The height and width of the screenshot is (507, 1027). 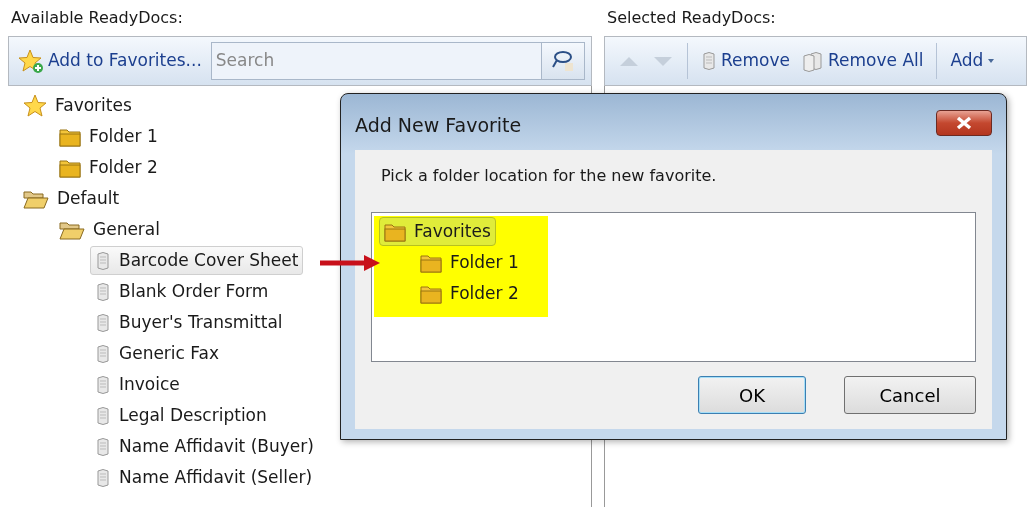 What do you see at coordinates (813, 61) in the screenshot?
I see `documents-icon` at bounding box center [813, 61].